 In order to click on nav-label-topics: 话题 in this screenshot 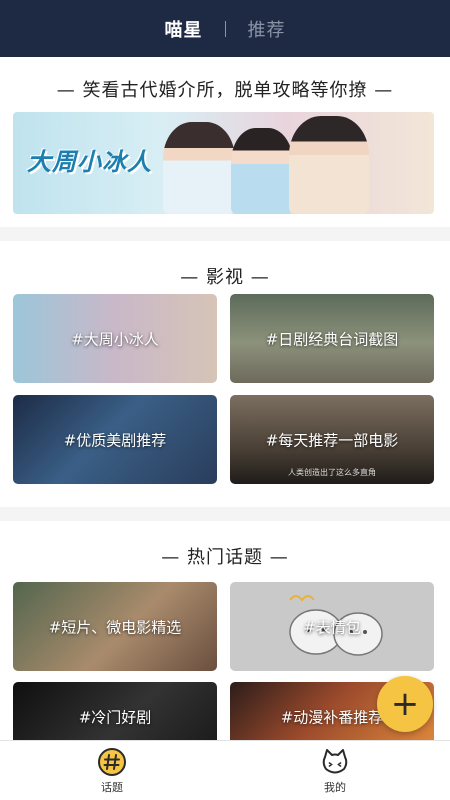, I will do `click(112, 787)`.